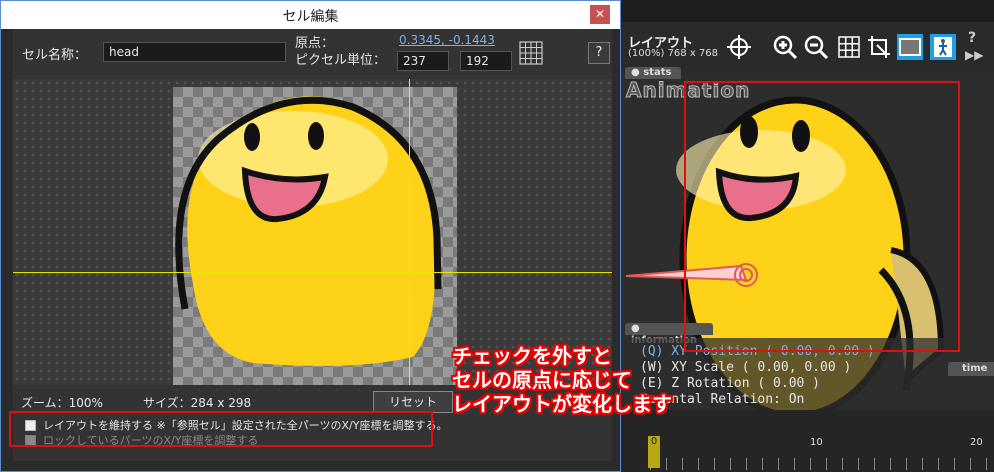 The height and width of the screenshot is (472, 994). I want to click on annotation-line-1: チェックを外すと, so click(532, 356).